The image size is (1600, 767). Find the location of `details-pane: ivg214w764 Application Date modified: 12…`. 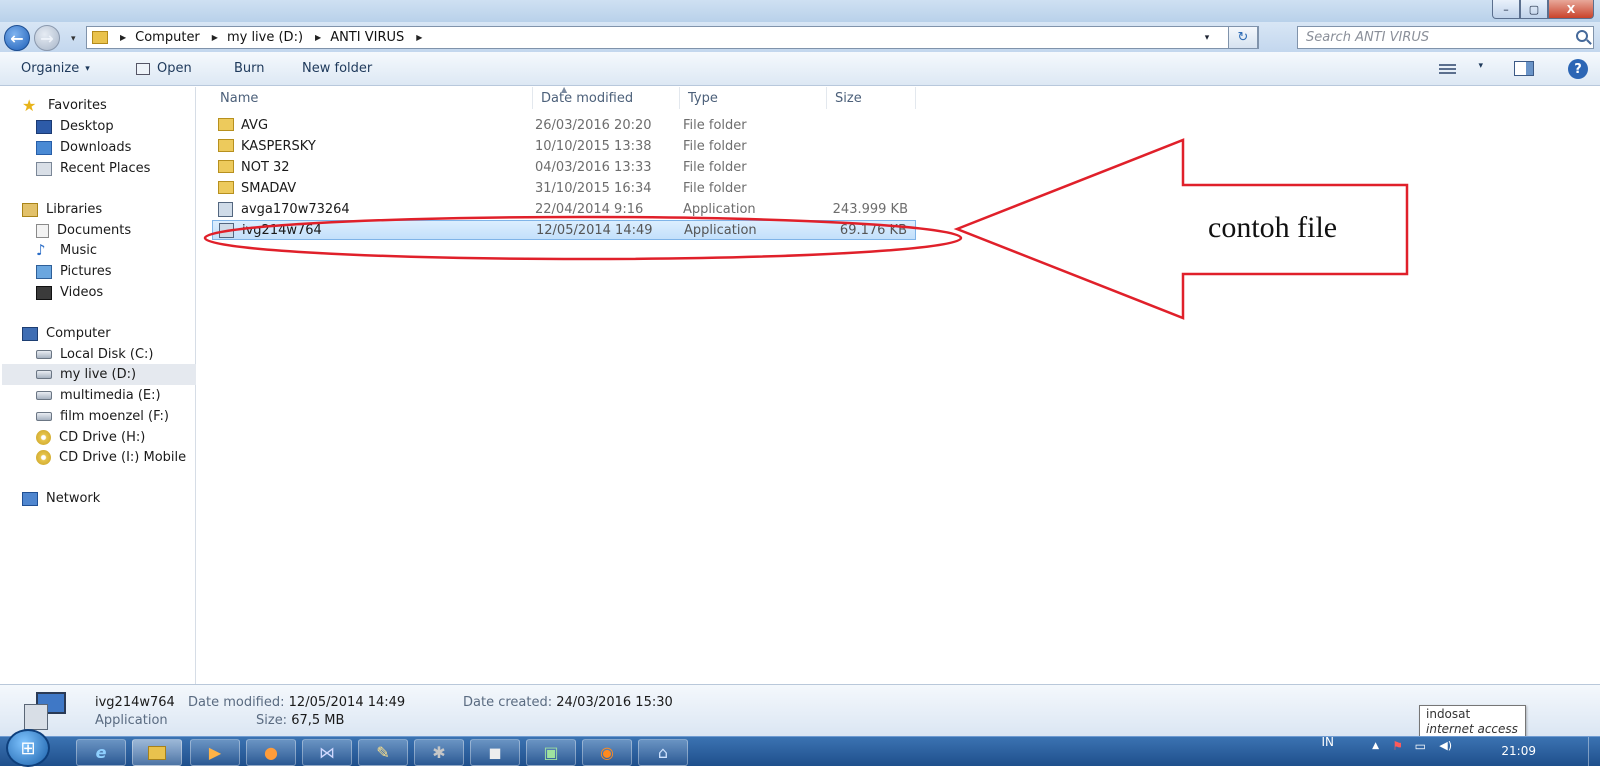

details-pane: ivg214w764 Application Date modified: 12… is located at coordinates (800, 710).